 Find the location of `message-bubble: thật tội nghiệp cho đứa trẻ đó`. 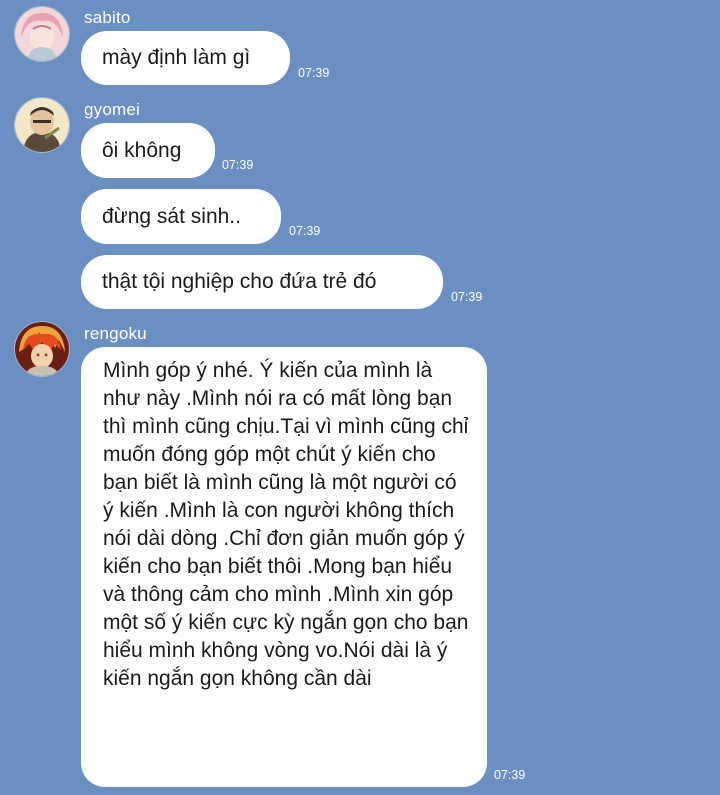

message-bubble: thật tội nghiệp cho đứa trẻ đó is located at coordinates (262, 282).